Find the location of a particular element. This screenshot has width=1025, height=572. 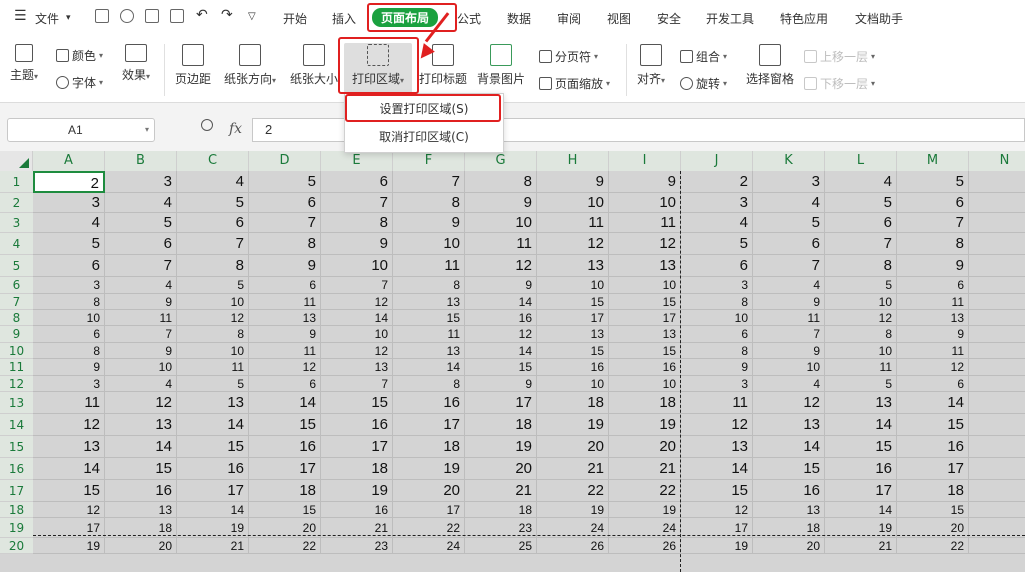

cell: 22 is located at coordinates (285, 546).